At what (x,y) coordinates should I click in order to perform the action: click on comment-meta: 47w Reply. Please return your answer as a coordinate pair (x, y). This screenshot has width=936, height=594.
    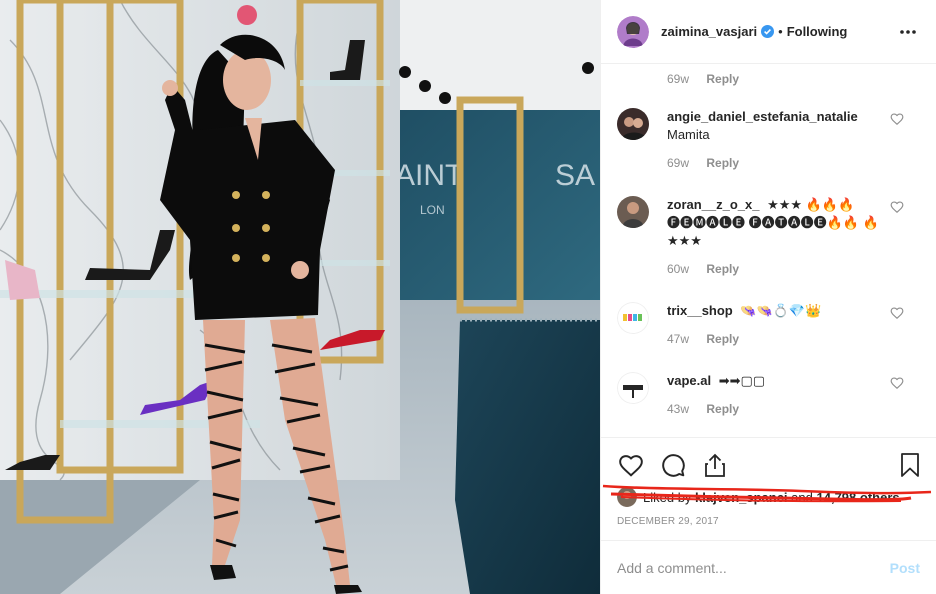
    Looking at the image, I should click on (779, 339).